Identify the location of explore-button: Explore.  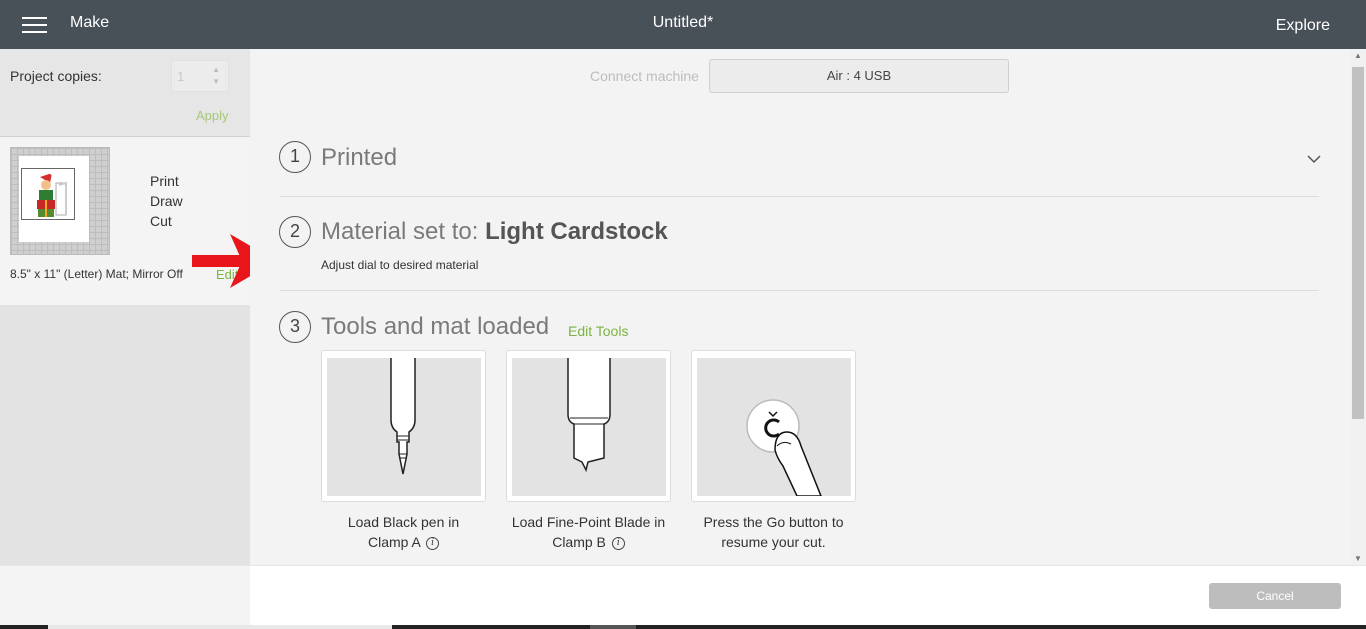
(1303, 26).